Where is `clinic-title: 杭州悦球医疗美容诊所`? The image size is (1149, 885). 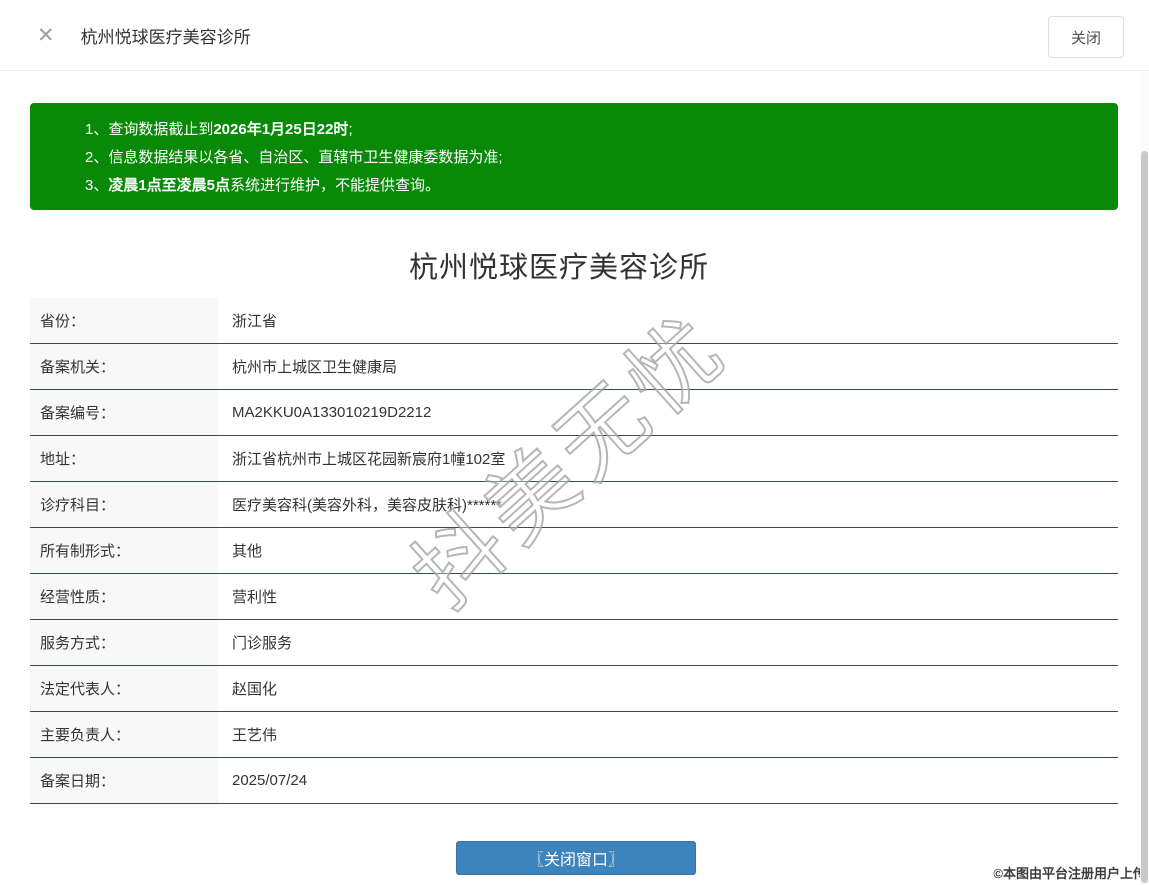
clinic-title: 杭州悦球医疗美容诊所 is located at coordinates (558, 268).